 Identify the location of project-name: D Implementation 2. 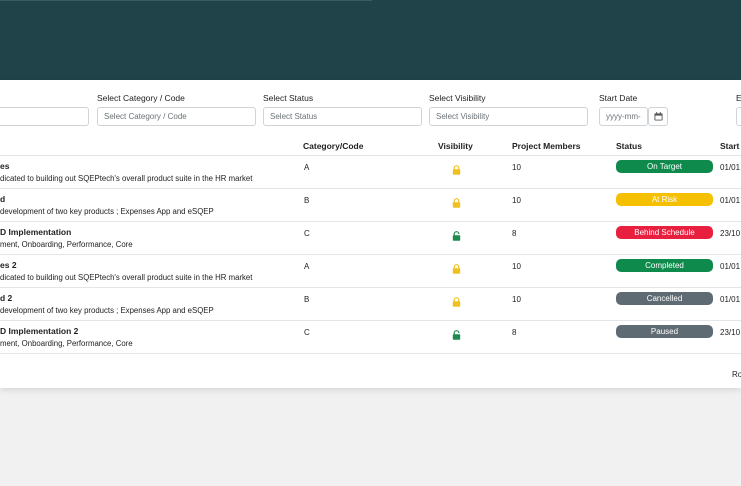
(39, 331).